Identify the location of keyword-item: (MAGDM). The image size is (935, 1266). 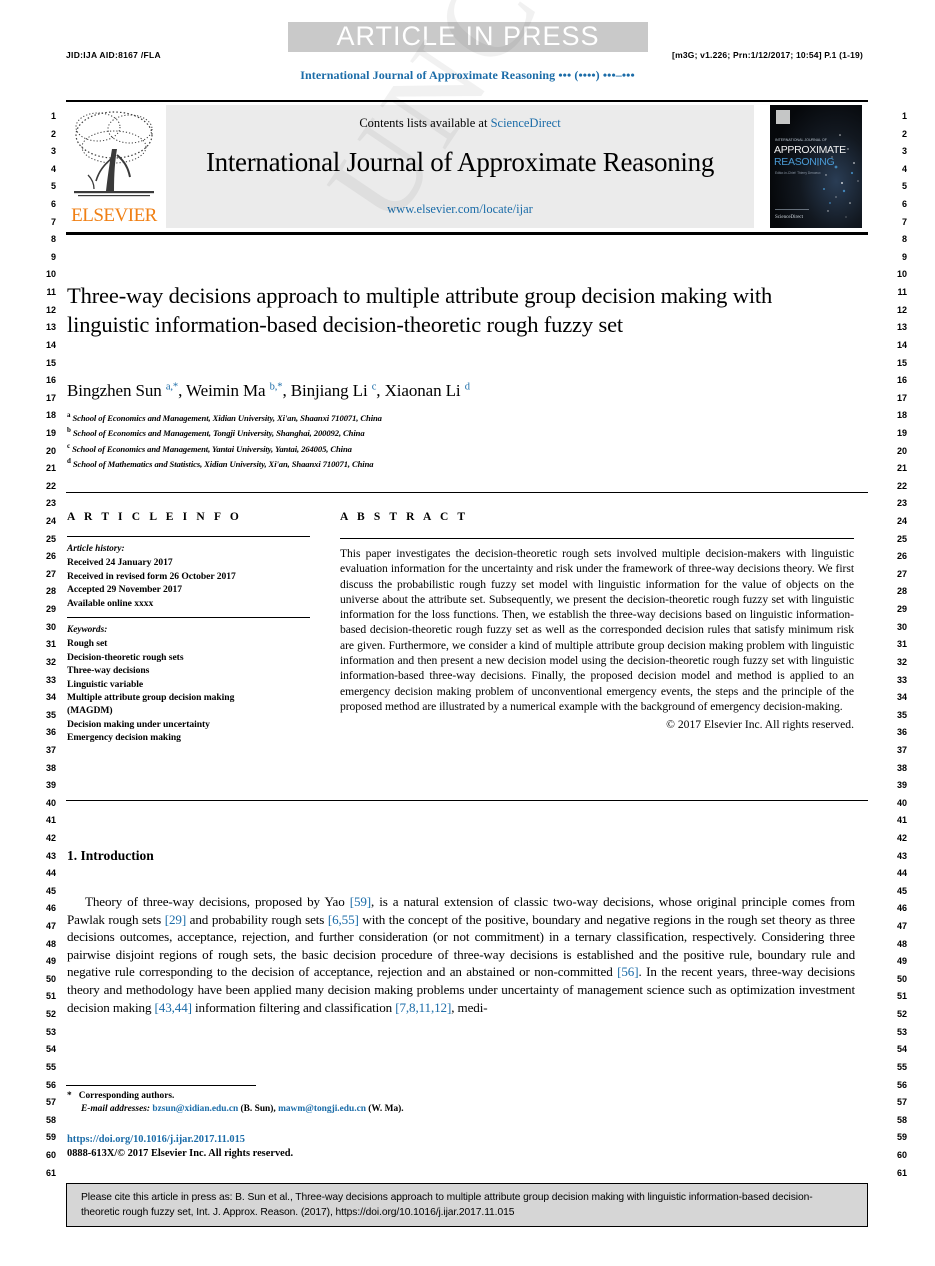
(90, 711).